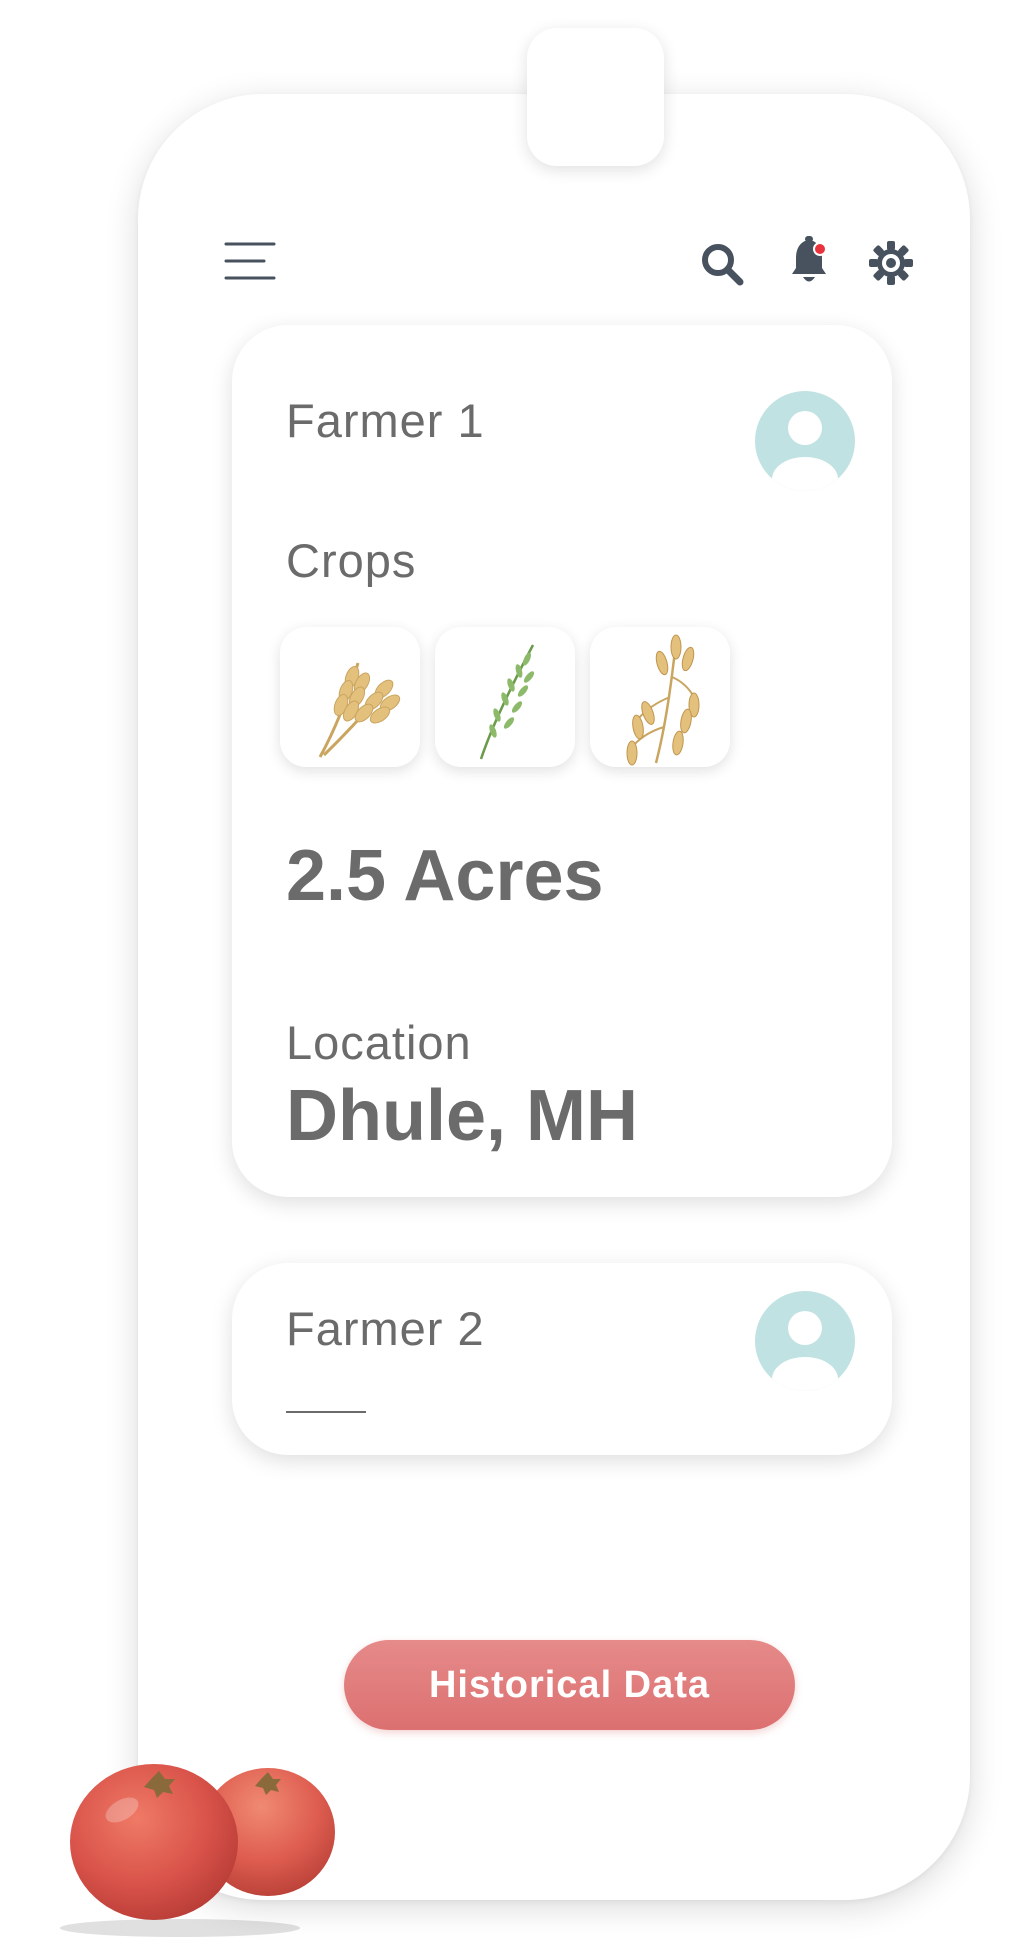 Image resolution: width=1031 pixels, height=1960 pixels. What do you see at coordinates (595, 97) in the screenshot?
I see `camera-notch` at bounding box center [595, 97].